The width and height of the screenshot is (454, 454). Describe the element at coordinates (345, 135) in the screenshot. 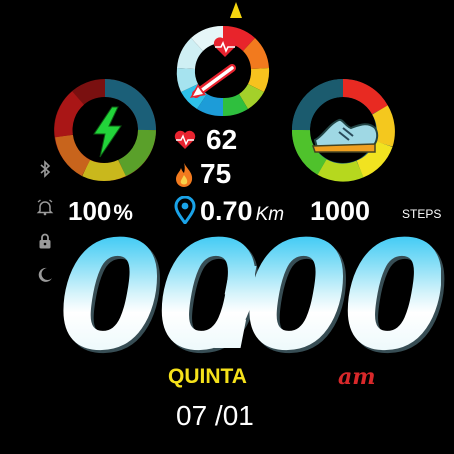

I see `sneaker-icon` at that location.